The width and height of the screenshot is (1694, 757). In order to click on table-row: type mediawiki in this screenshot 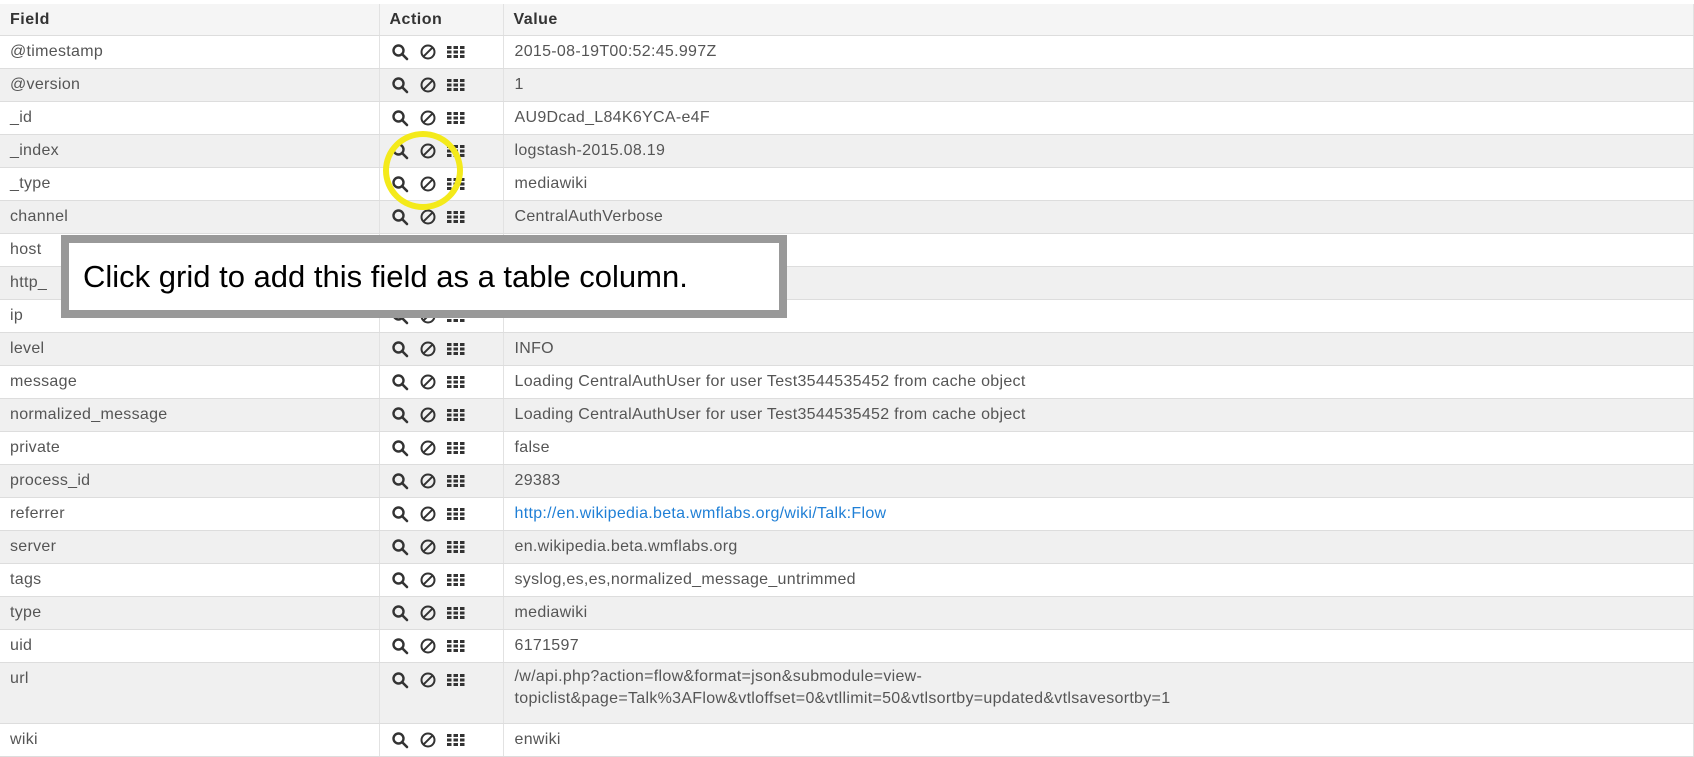, I will do `click(847, 613)`.